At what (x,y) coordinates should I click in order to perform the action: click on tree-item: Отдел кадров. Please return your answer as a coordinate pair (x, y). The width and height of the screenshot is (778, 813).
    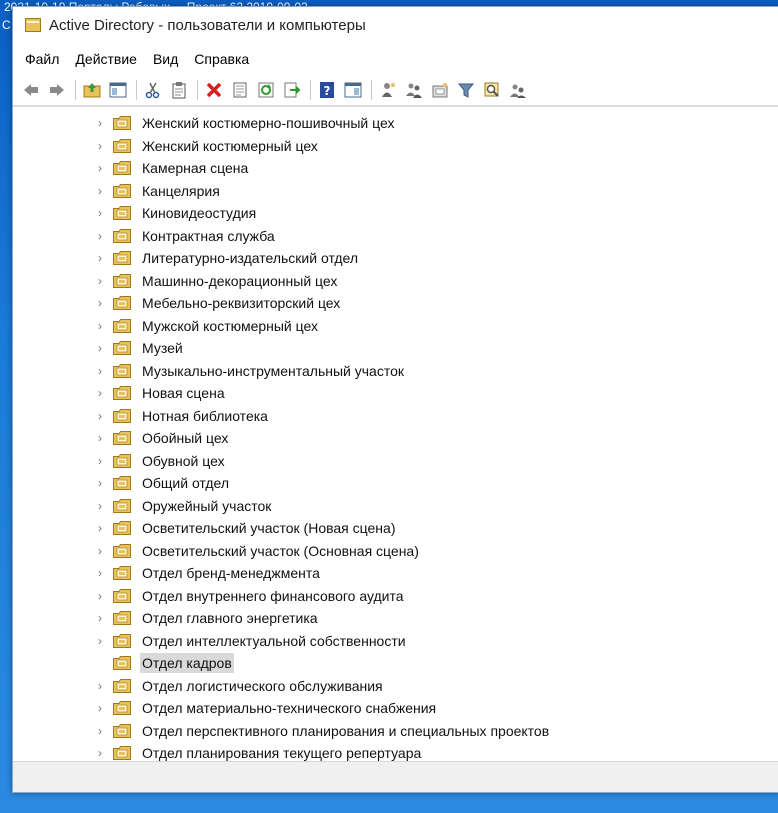
    Looking at the image, I should click on (395, 663).